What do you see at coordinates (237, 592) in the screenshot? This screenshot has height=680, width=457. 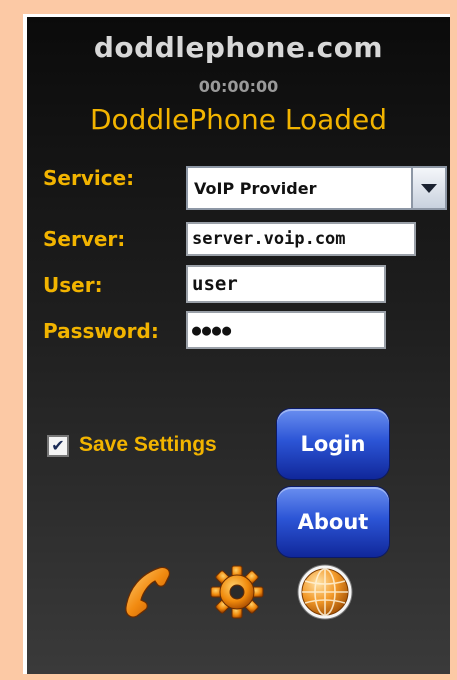 I see `gear-icon` at bounding box center [237, 592].